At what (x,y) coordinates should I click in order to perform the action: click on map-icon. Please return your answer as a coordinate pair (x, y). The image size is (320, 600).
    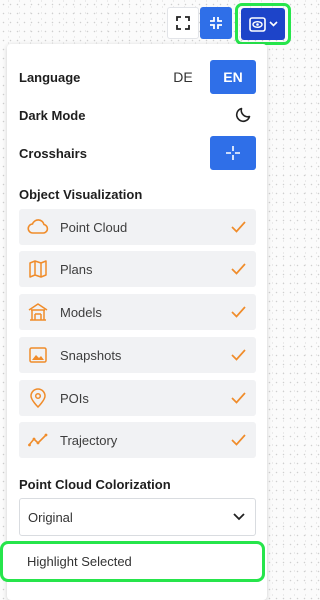
    Looking at the image, I should click on (38, 269).